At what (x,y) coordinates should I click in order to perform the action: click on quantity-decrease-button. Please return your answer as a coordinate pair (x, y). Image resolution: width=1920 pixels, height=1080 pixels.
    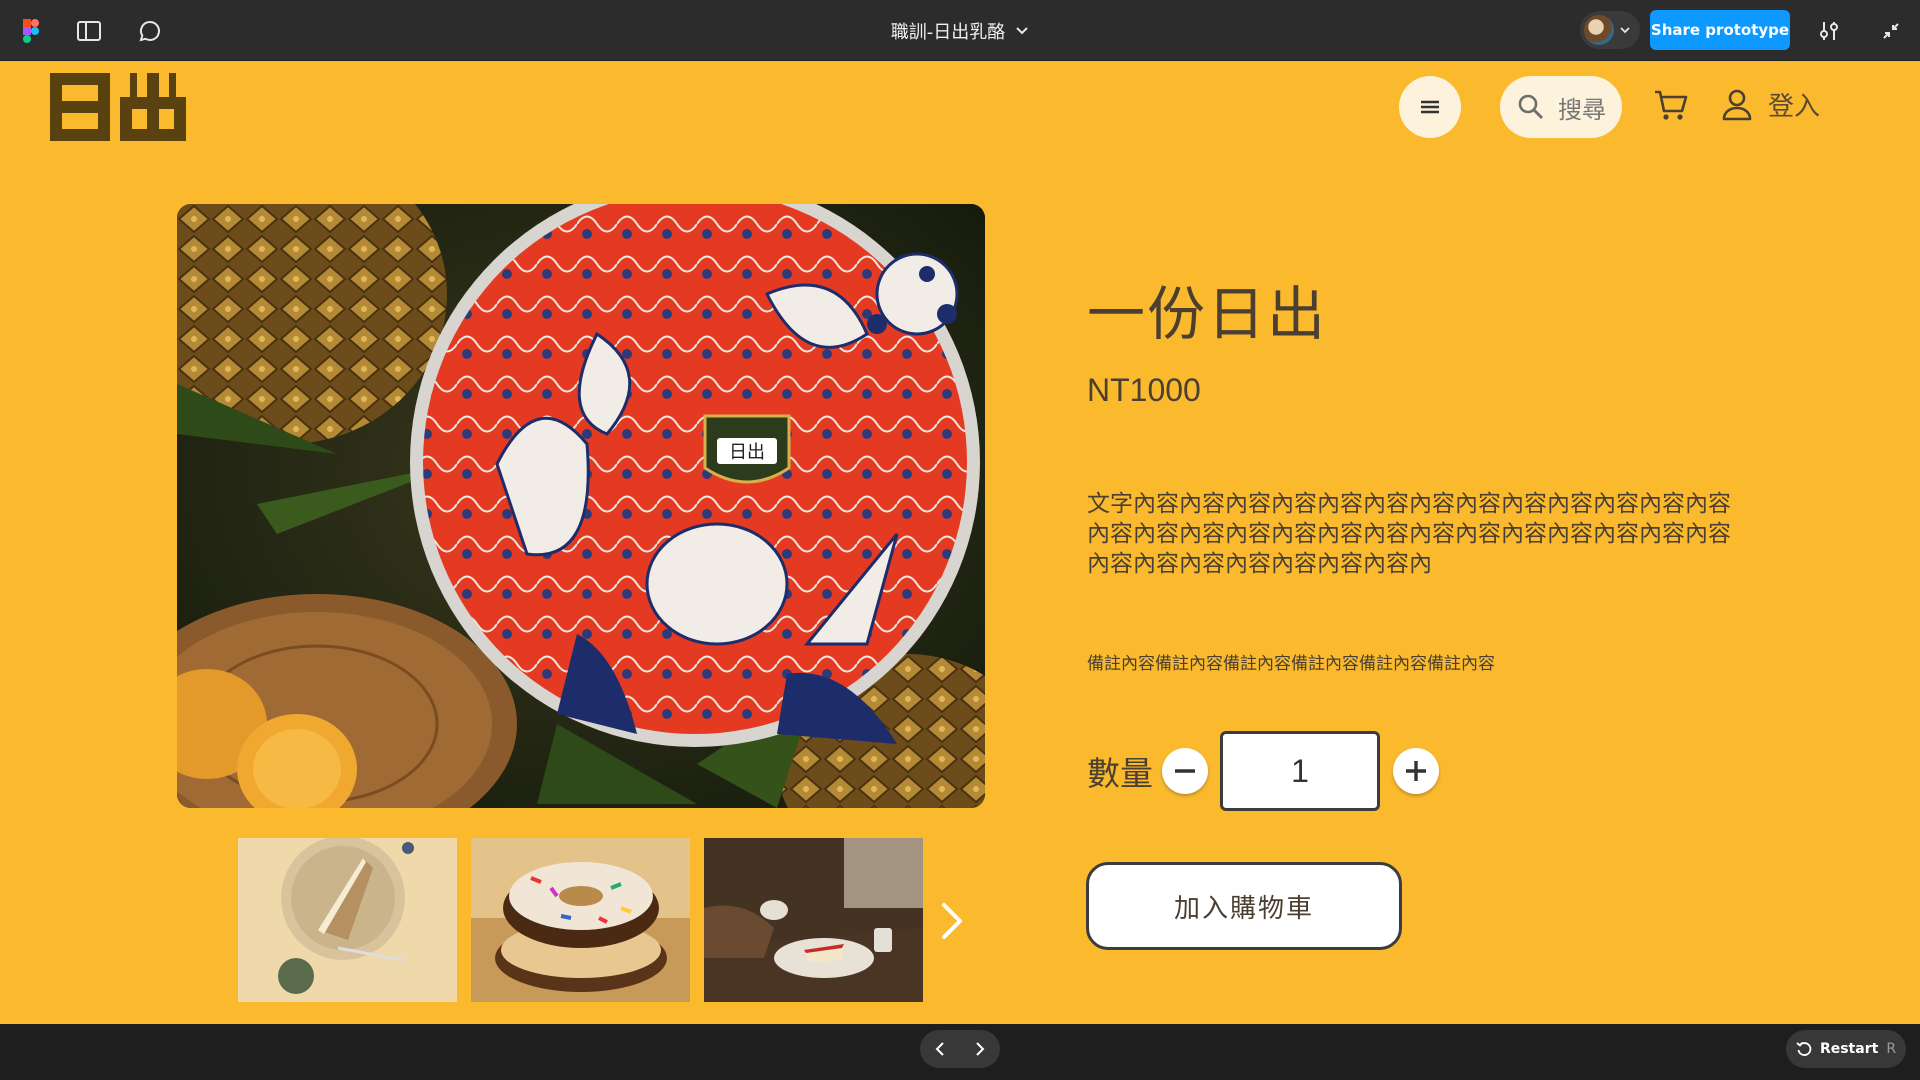
    Looking at the image, I should click on (1185, 771).